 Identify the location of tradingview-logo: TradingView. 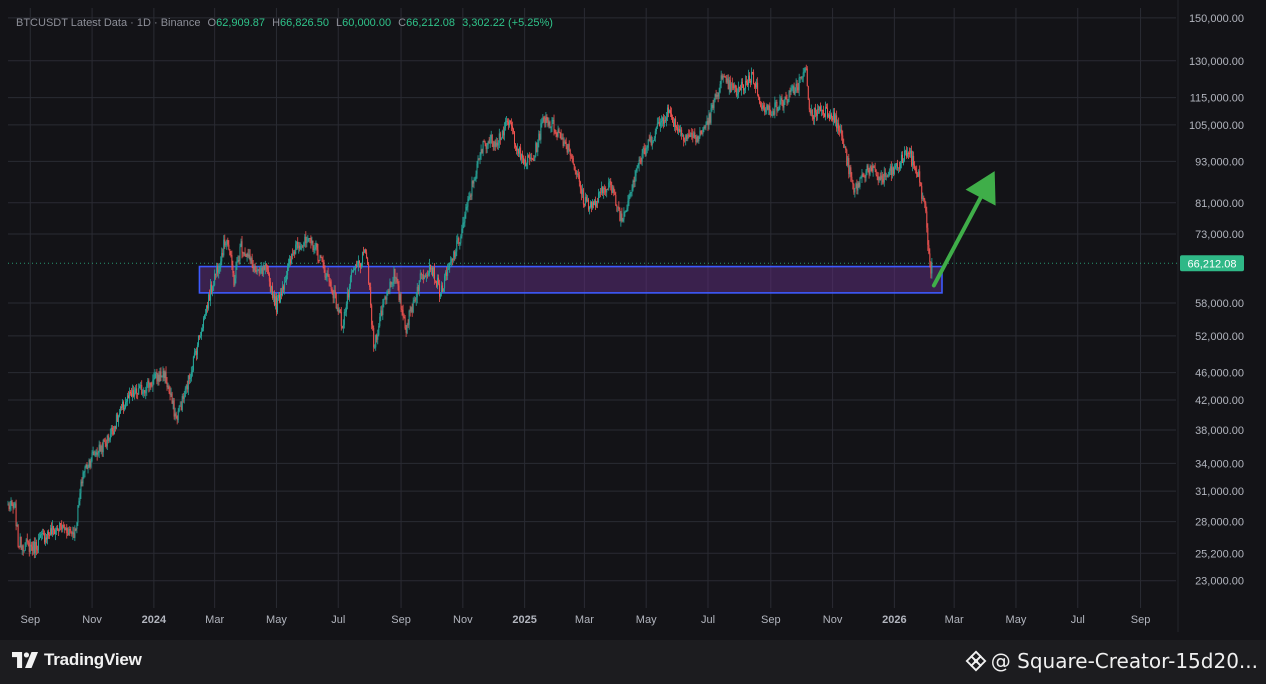
(77, 660).